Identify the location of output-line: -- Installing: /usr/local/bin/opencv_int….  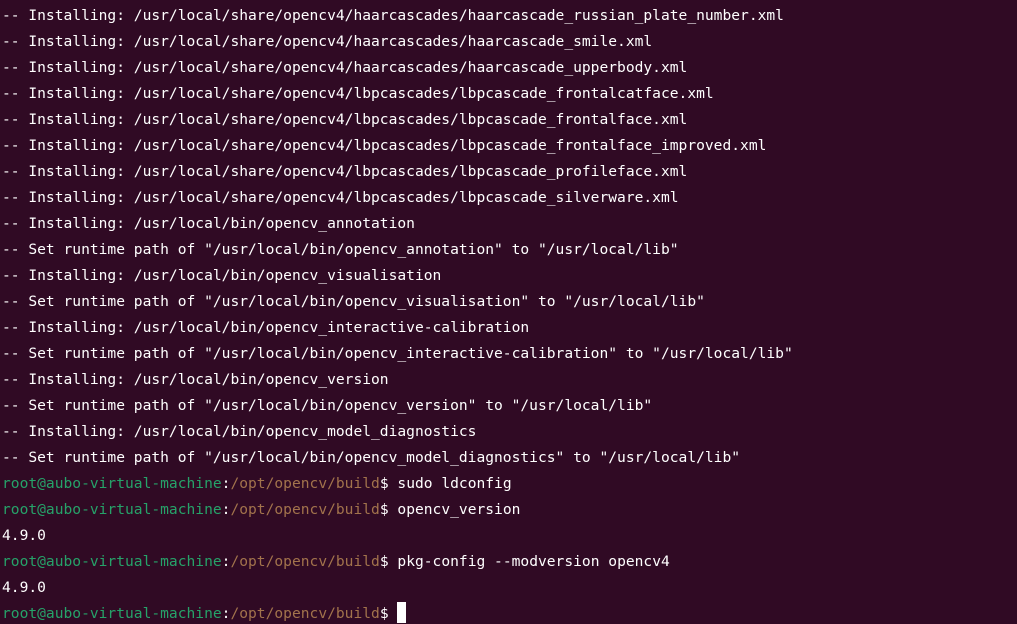
(266, 327).